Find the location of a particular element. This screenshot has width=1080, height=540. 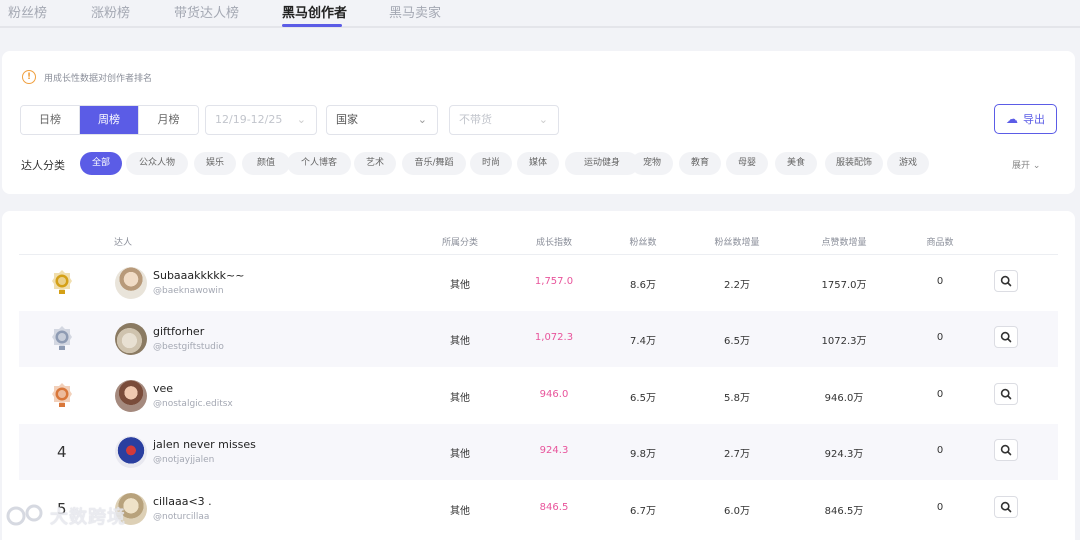

creator-handle: @baeknawowin is located at coordinates (188, 291).